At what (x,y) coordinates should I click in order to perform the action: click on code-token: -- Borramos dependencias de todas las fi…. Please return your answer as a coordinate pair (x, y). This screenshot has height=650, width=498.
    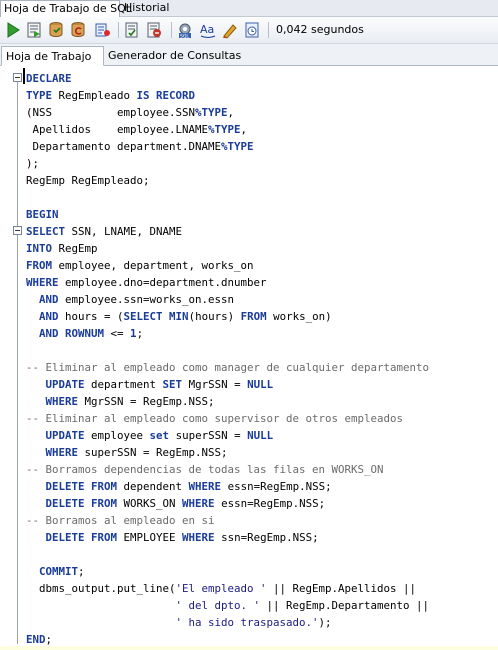
    Looking at the image, I should click on (205, 469).